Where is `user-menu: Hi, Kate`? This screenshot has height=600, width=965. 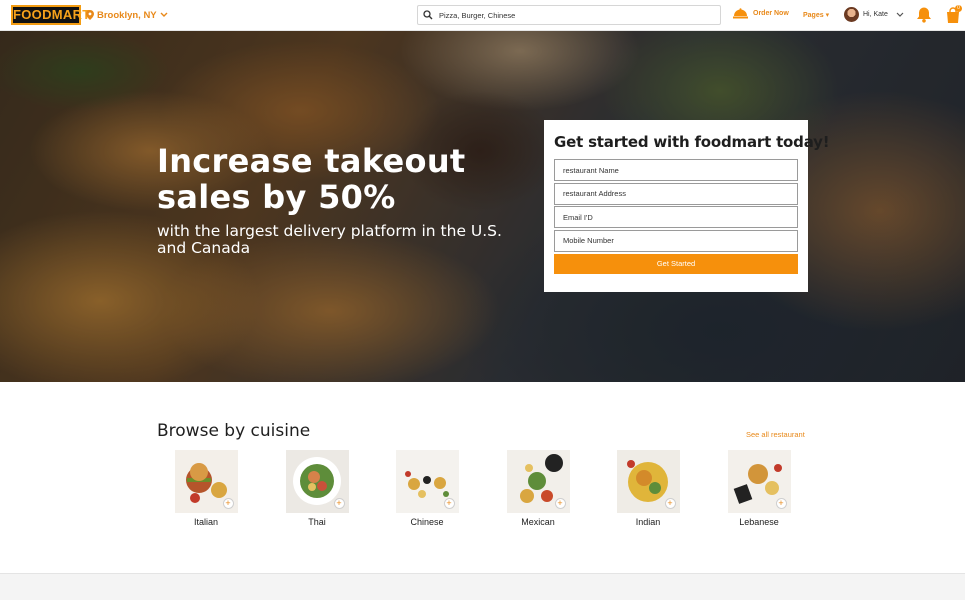 user-menu: Hi, Kate is located at coordinates (874, 14).